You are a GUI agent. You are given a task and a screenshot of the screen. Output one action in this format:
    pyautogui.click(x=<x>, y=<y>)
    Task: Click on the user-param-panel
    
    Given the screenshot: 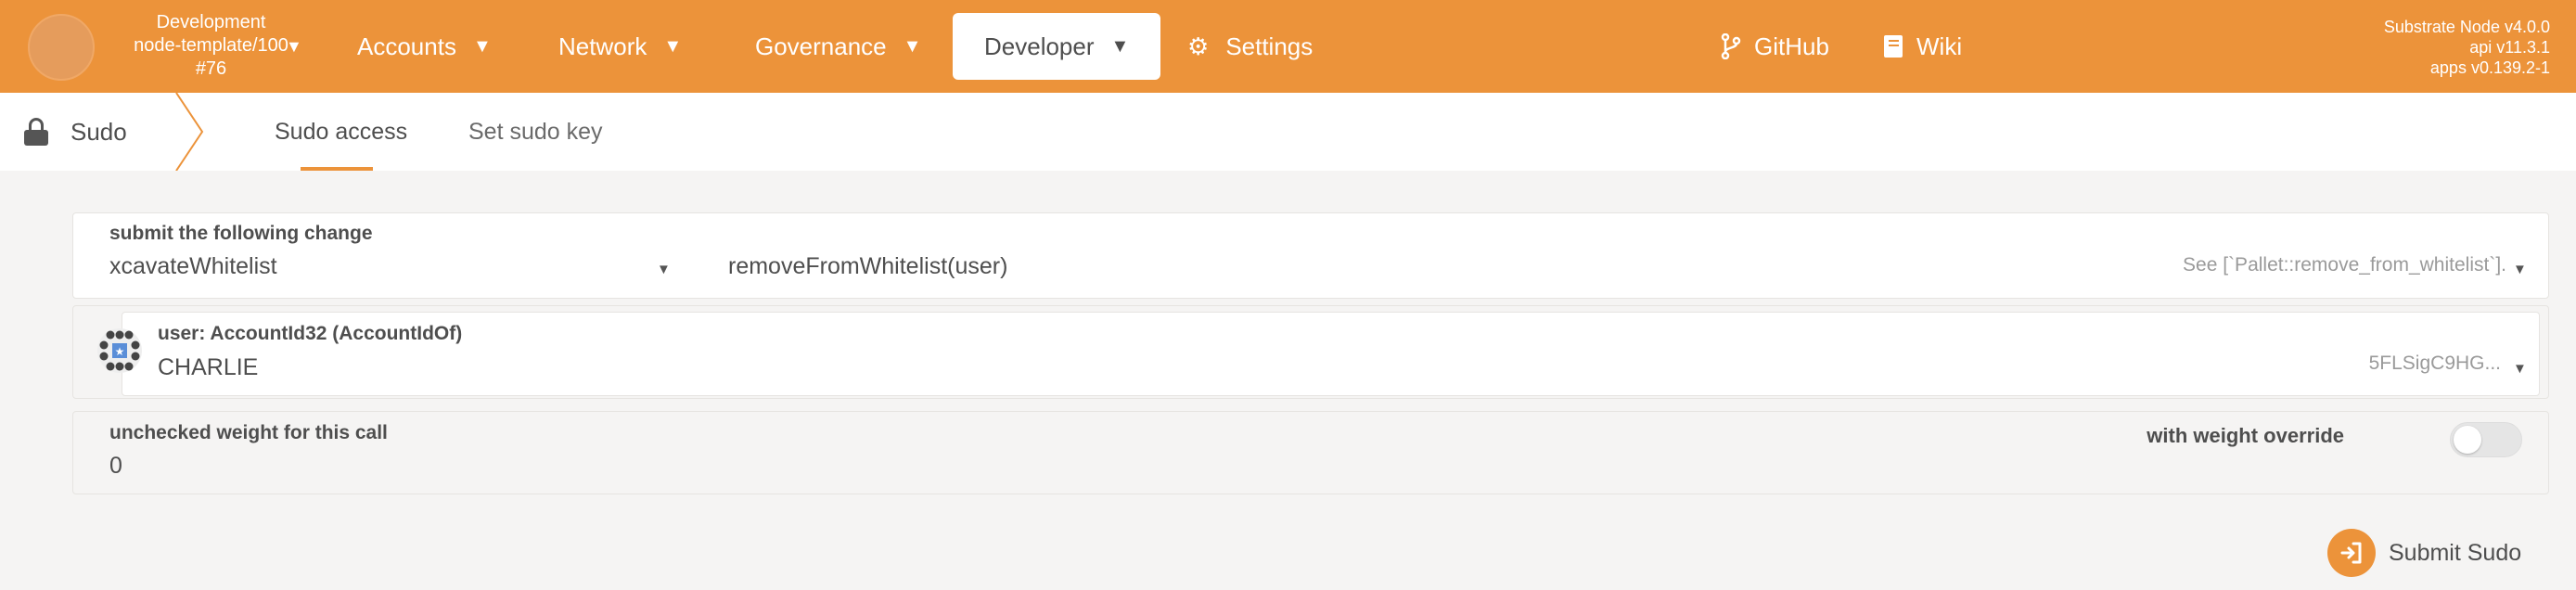 What is the action you would take?
    pyautogui.click(x=1331, y=354)
    